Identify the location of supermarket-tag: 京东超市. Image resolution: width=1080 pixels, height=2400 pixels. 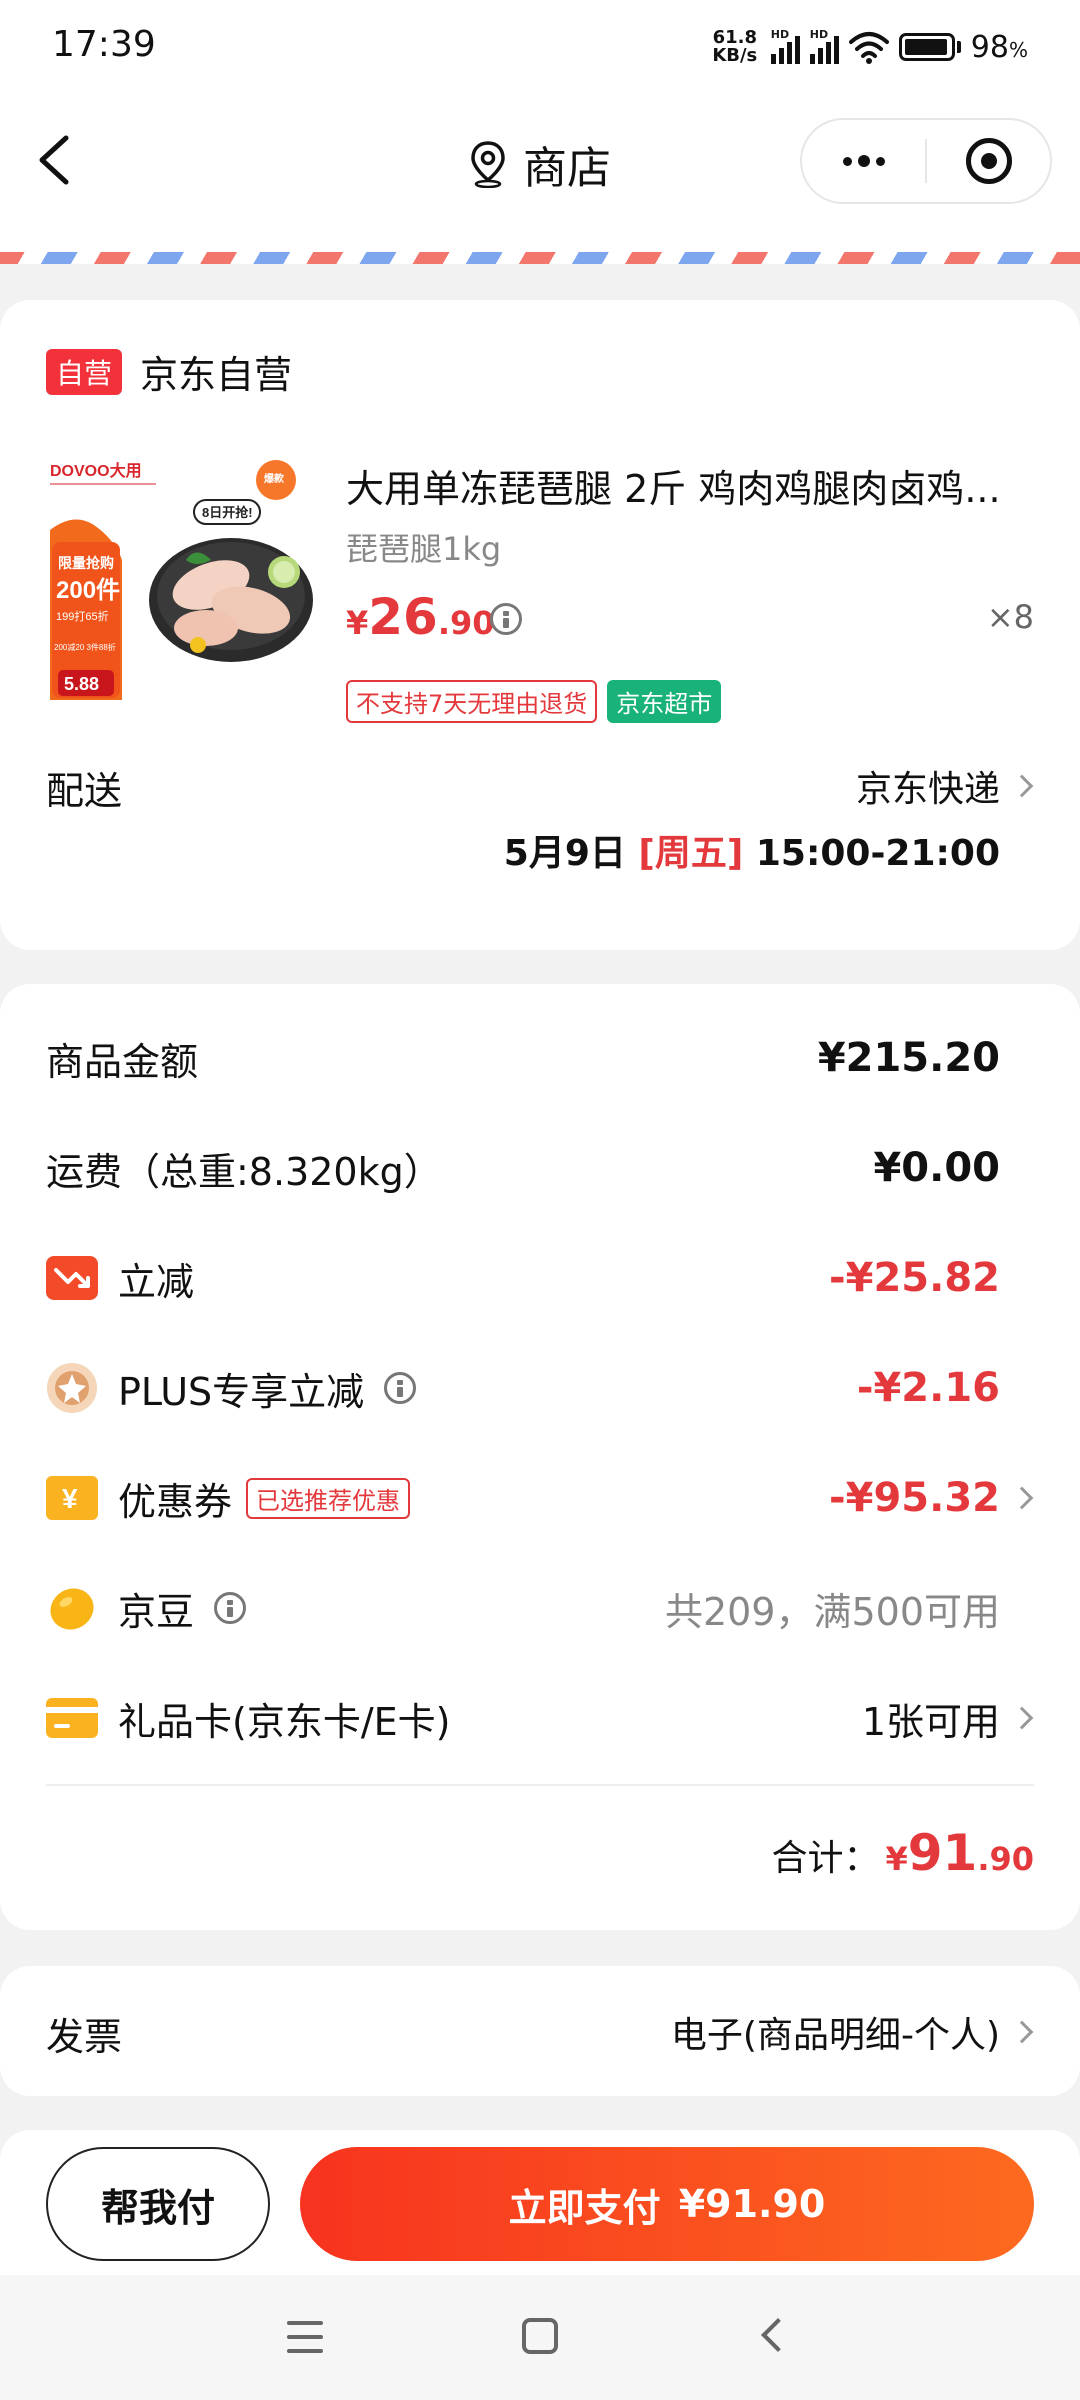
(664, 701).